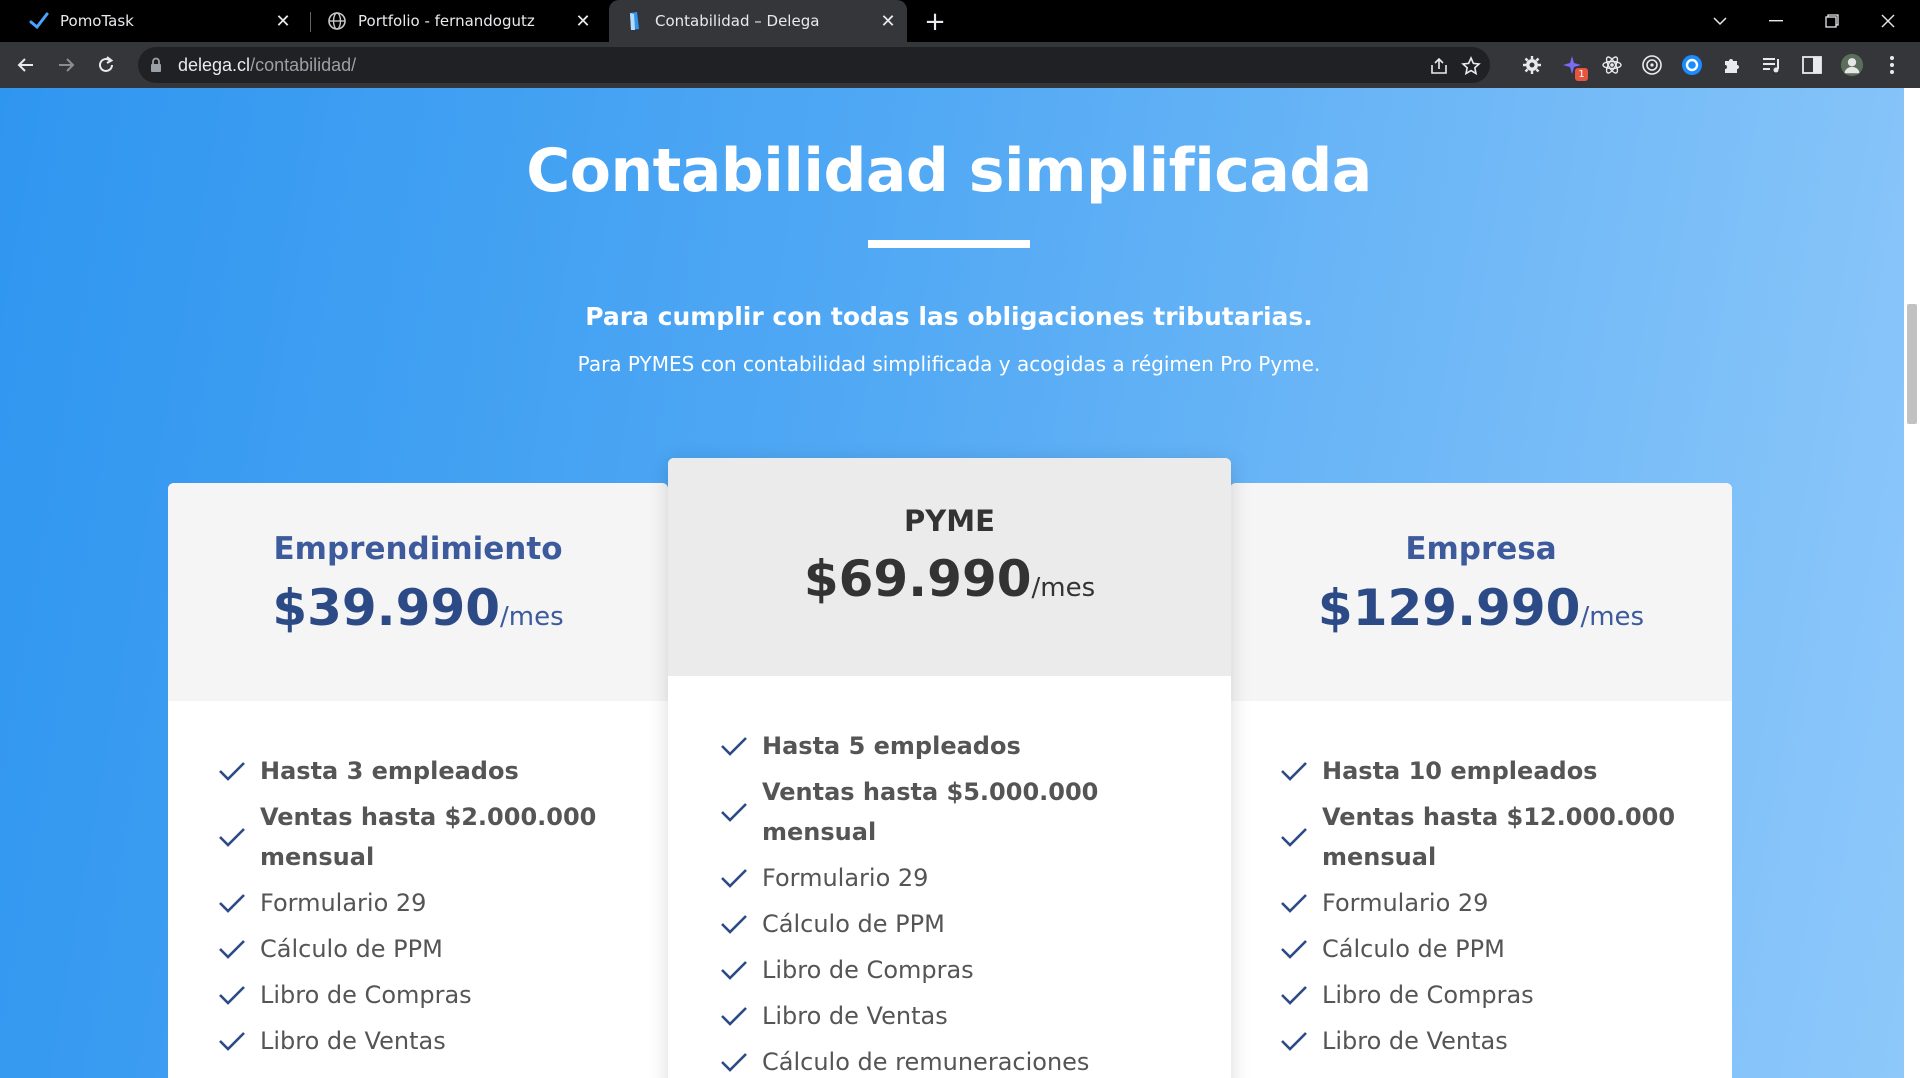 Image resolution: width=1920 pixels, height=1078 pixels. What do you see at coordinates (156, 67) in the screenshot?
I see `lock-icon` at bounding box center [156, 67].